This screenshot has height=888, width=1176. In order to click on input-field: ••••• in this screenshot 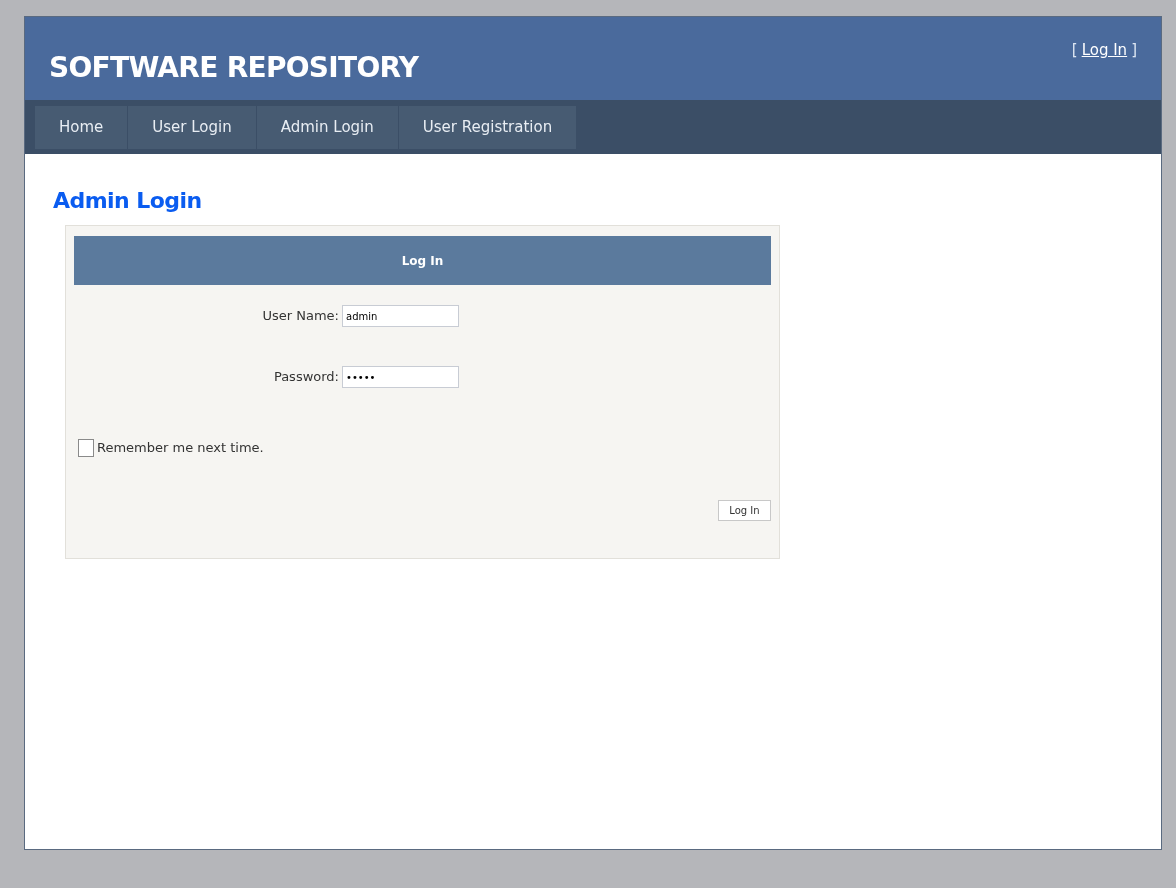, I will do `click(400, 377)`.